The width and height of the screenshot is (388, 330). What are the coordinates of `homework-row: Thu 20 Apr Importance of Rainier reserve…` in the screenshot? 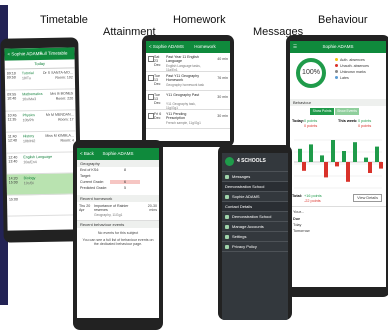 It's located at (118, 211).